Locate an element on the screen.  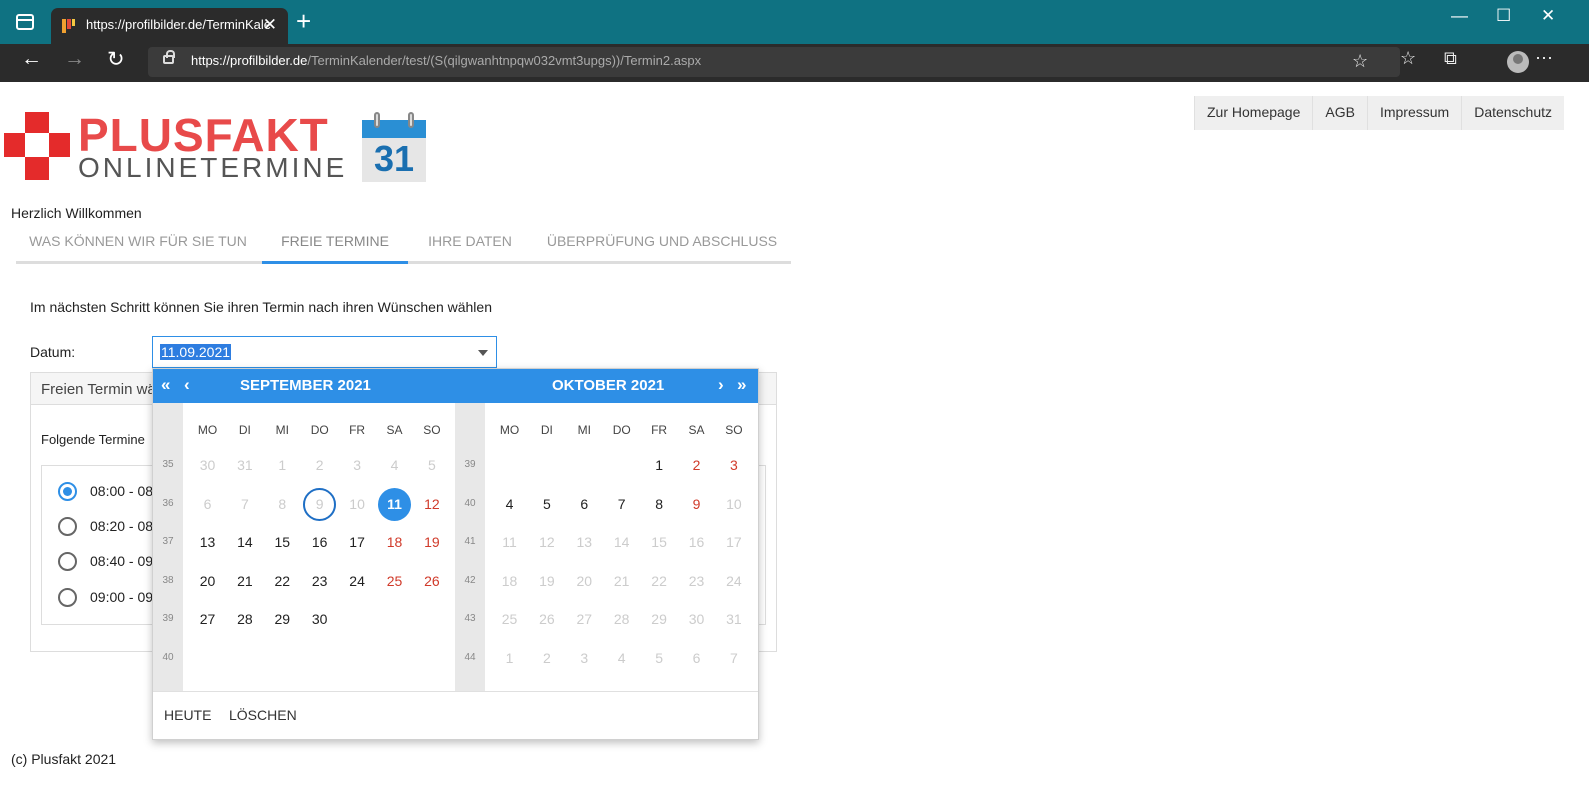
tab-actions-icon is located at coordinates (25, 22).